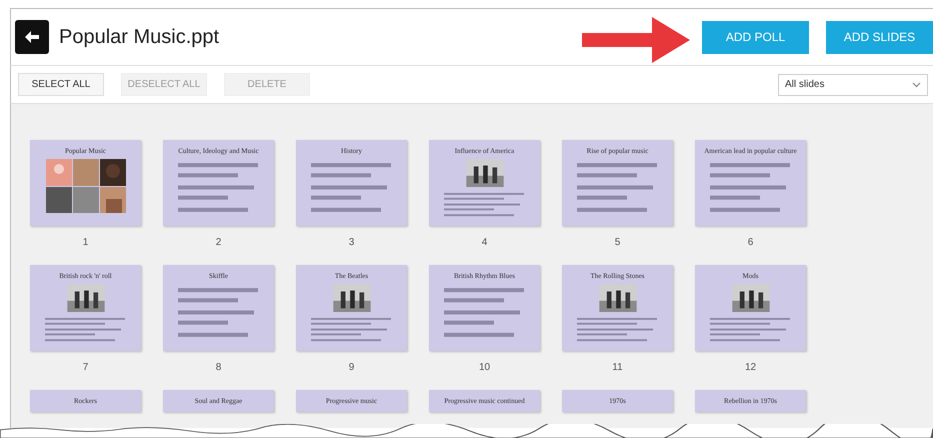 The height and width of the screenshot is (438, 933). I want to click on slide-number: 10, so click(484, 367).